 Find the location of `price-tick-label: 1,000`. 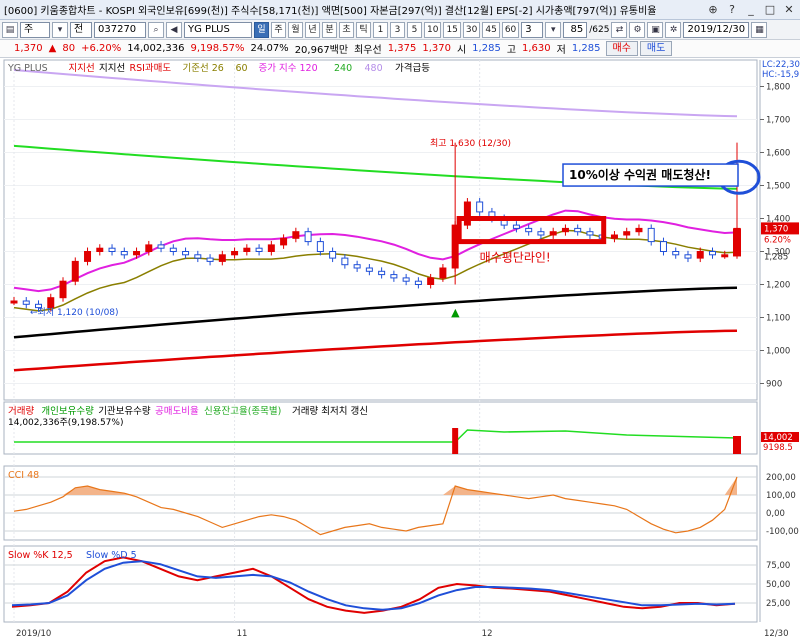

price-tick-label: 1,000 is located at coordinates (778, 352).